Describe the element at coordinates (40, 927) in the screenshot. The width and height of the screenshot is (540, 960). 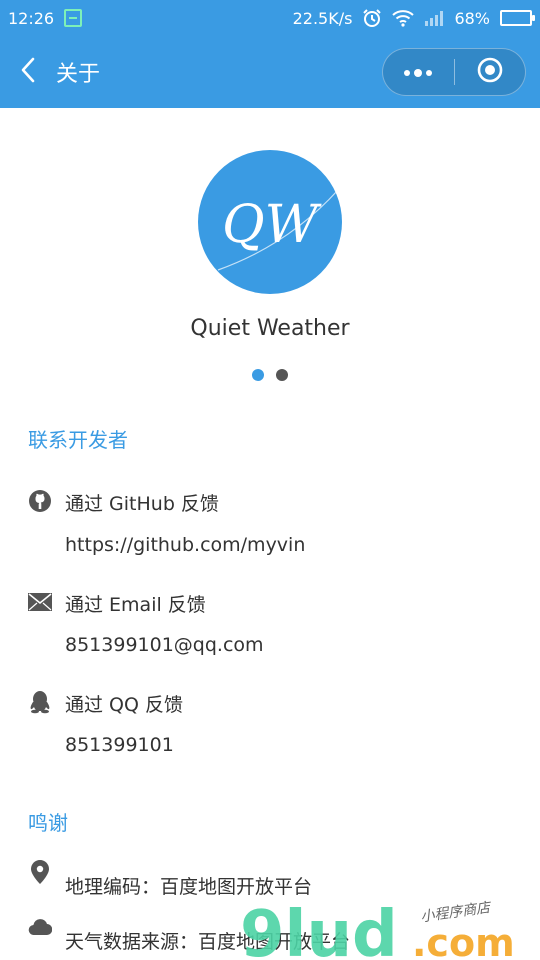
I see `cloud-icon` at that location.